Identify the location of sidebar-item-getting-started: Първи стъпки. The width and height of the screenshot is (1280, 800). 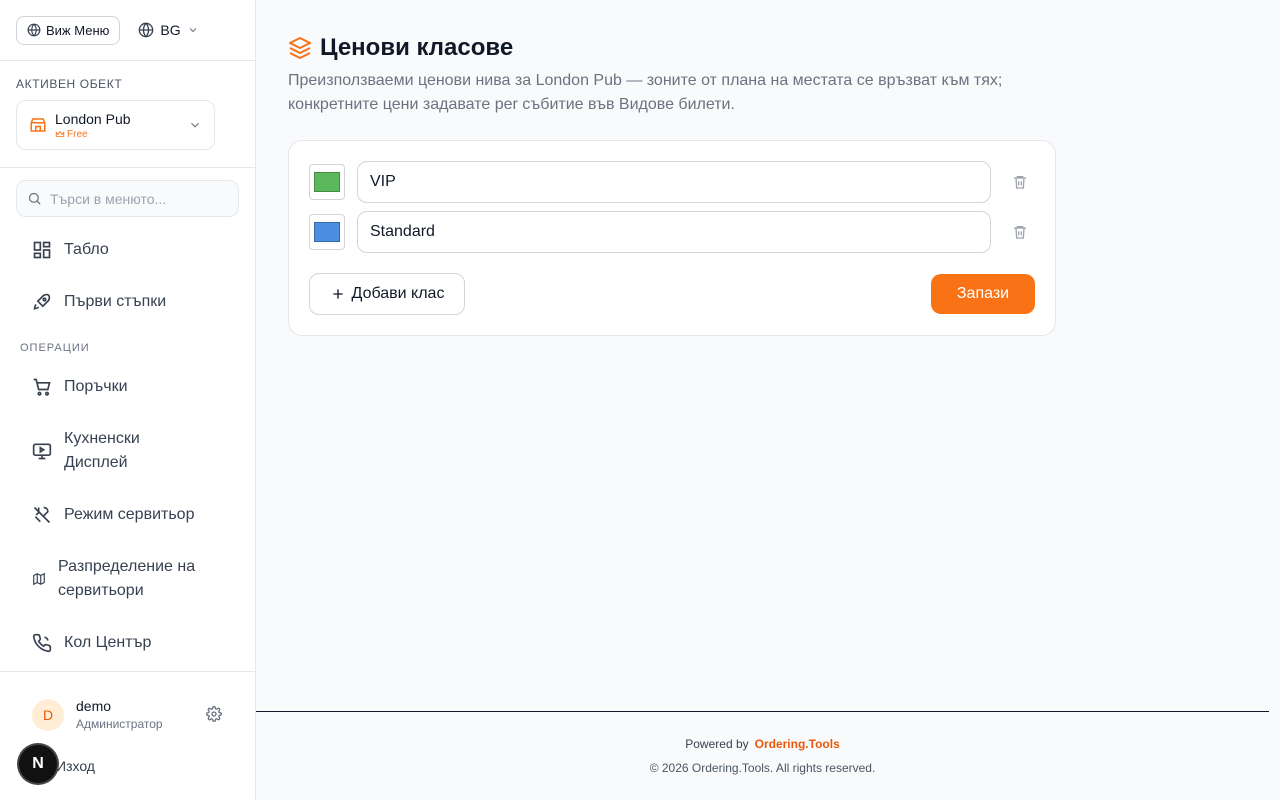
(127, 302).